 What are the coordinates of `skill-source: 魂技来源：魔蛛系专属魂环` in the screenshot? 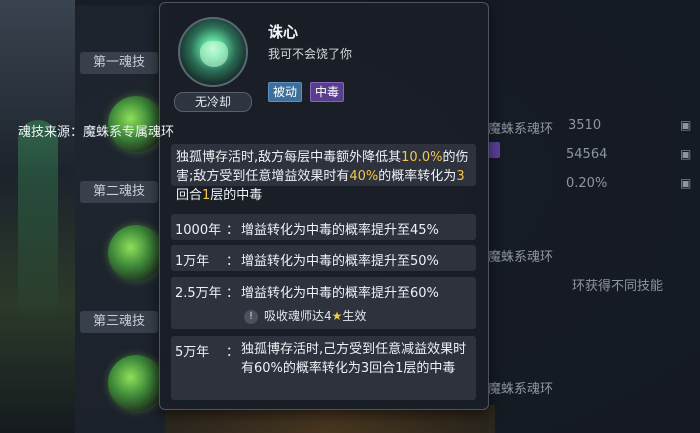 It's located at (96, 130).